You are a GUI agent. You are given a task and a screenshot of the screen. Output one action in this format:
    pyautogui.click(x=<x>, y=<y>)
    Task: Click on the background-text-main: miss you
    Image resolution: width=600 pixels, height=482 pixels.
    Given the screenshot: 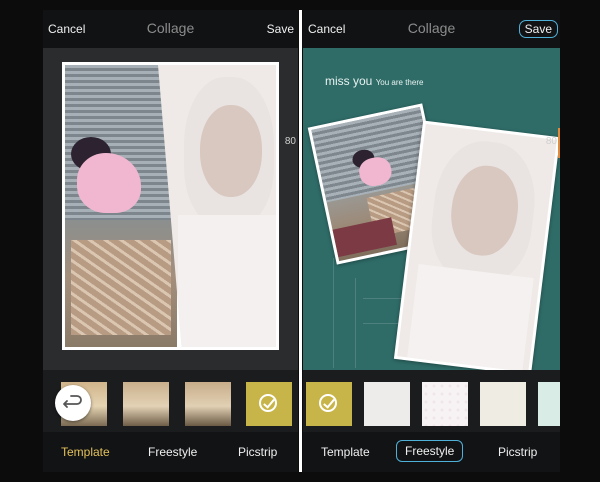 What is the action you would take?
    pyautogui.click(x=349, y=81)
    